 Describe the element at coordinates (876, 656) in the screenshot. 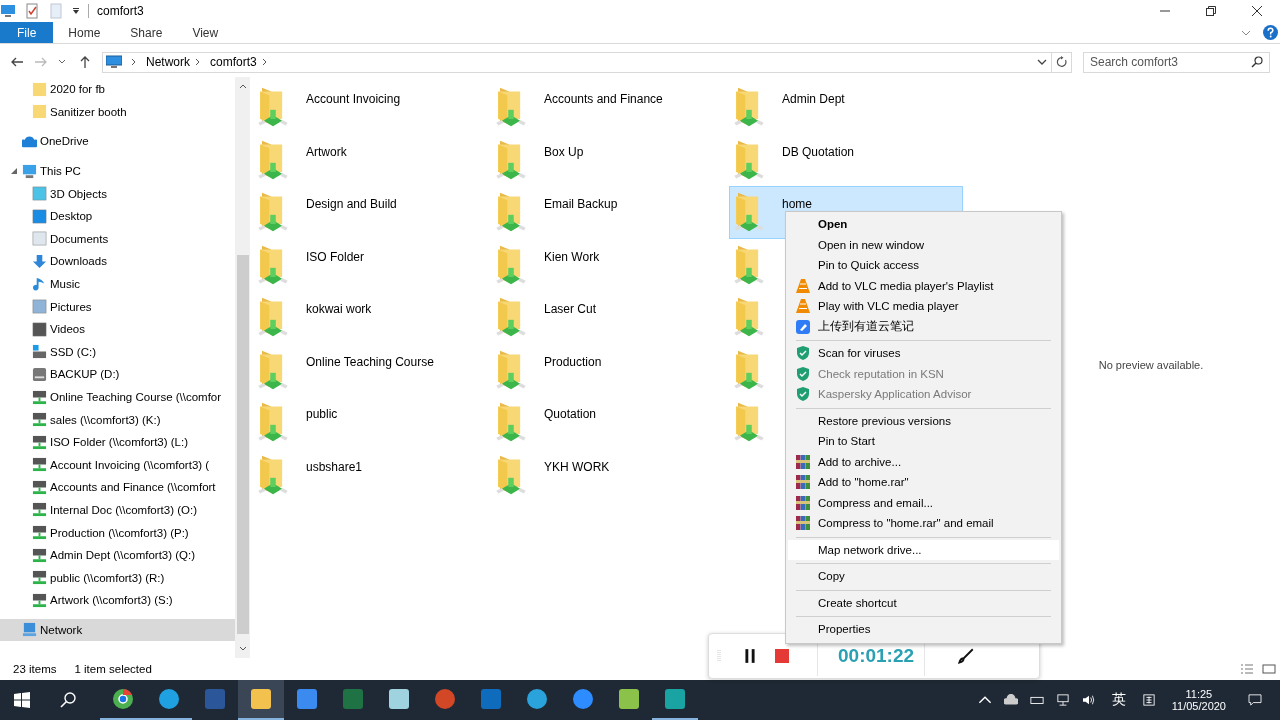

I see `recording-timer: 00:01:22` at that location.